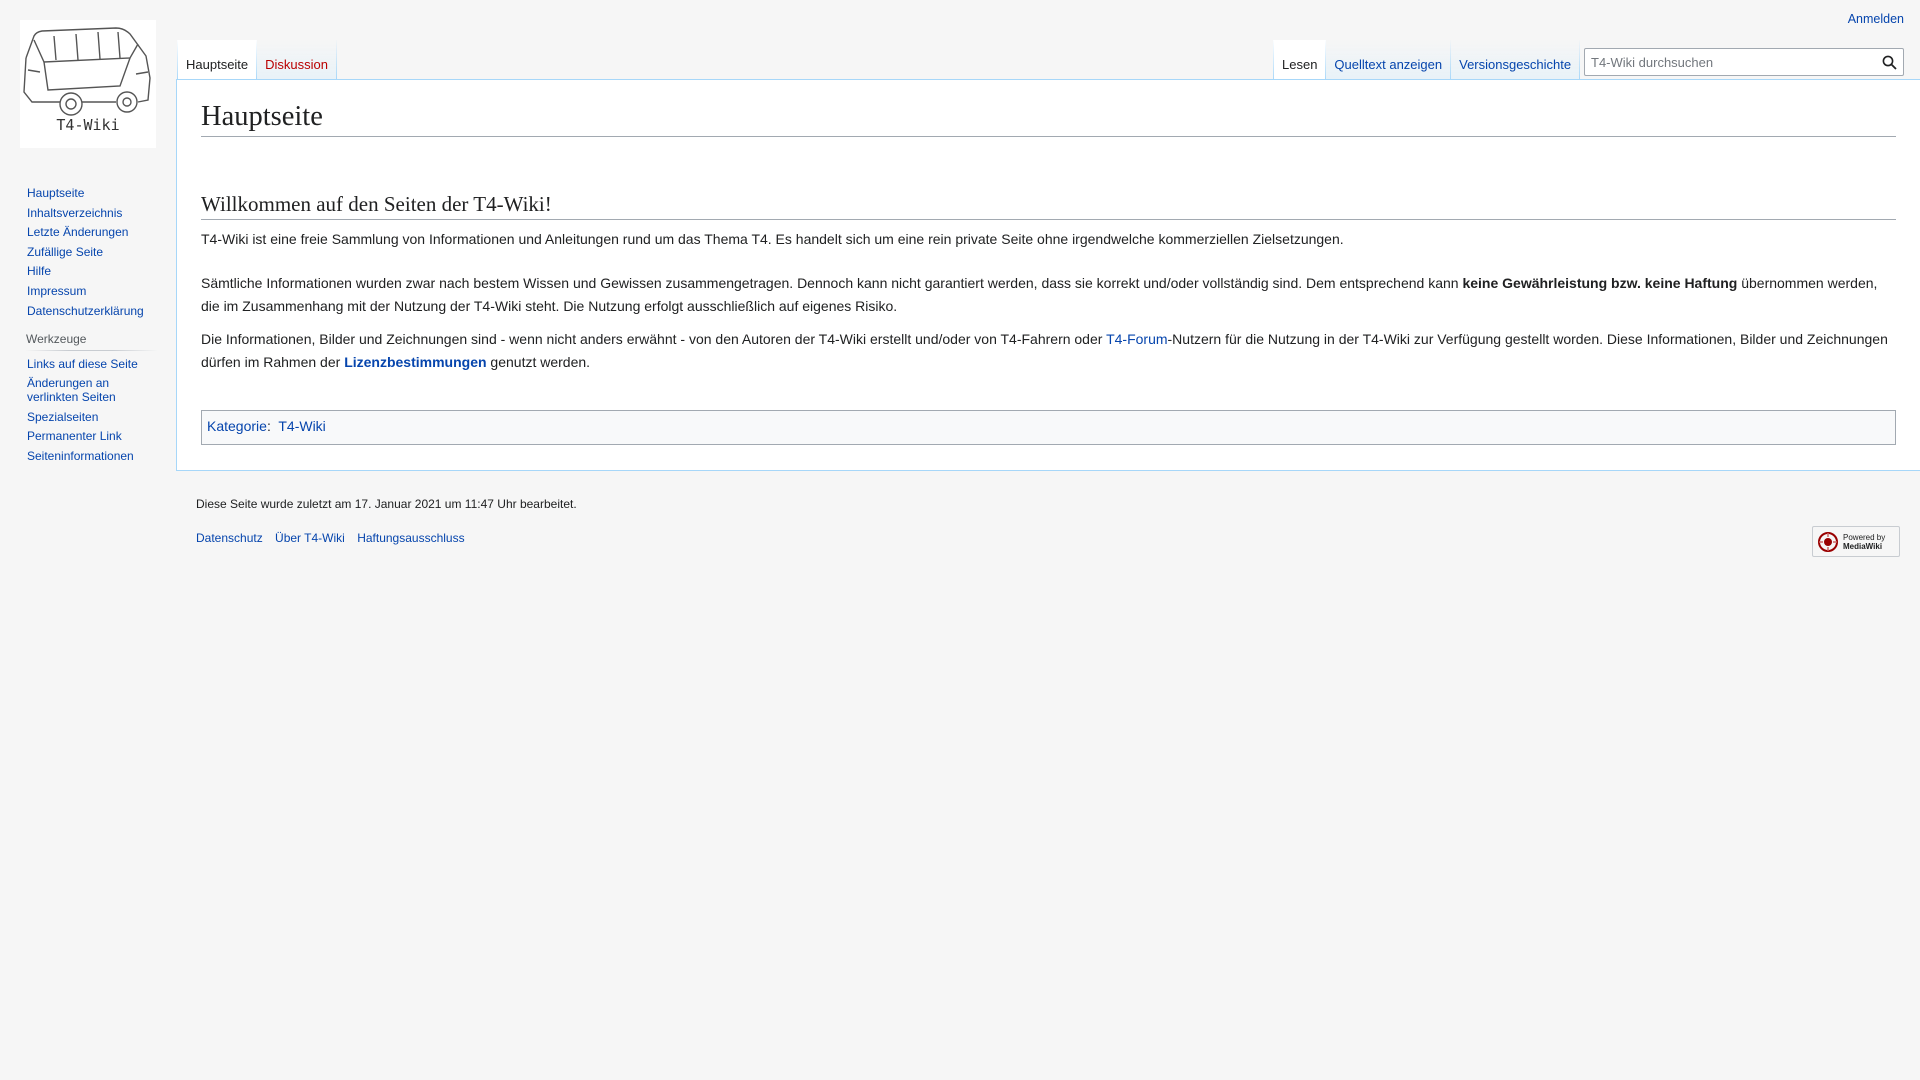  I want to click on tab-diskussion: Diskussion, so click(297, 60).